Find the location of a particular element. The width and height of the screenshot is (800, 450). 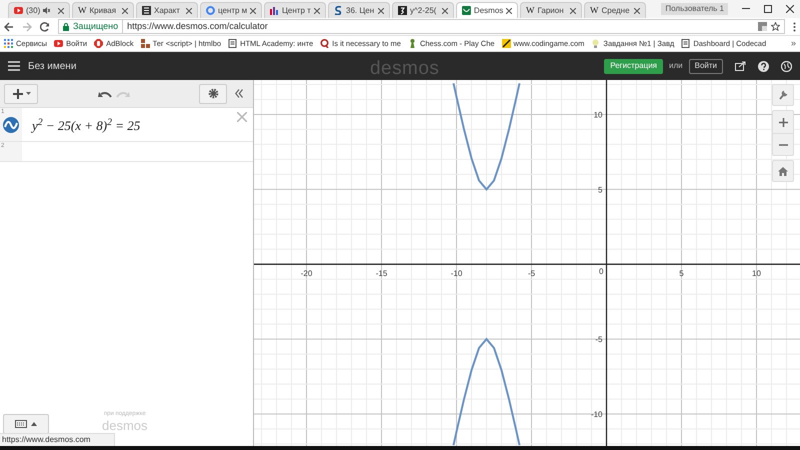

browser-tab: 36. Цен is located at coordinates (359, 10).